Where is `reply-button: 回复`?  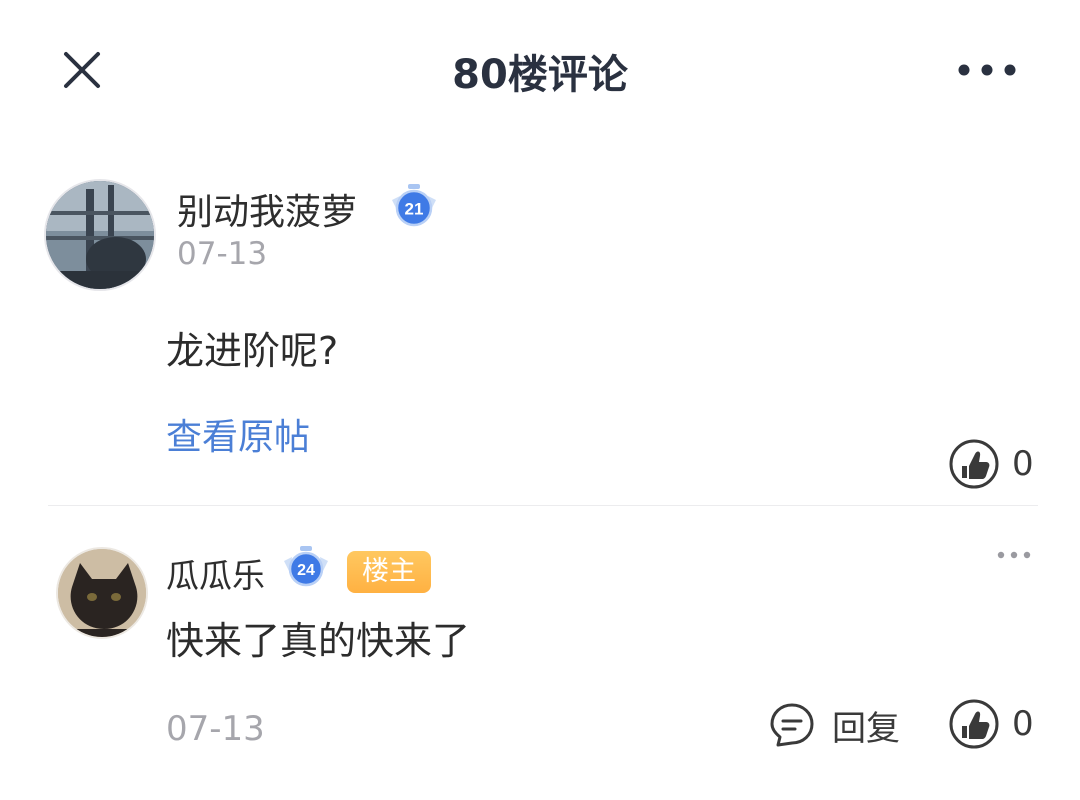 reply-button: 回复 is located at coordinates (834, 725).